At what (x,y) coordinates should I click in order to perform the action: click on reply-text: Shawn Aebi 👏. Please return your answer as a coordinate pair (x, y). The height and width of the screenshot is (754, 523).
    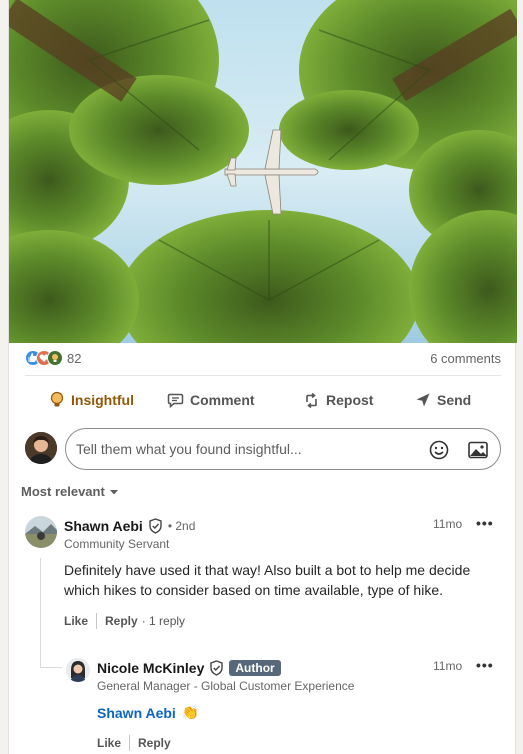
    Looking at the image, I should click on (148, 712).